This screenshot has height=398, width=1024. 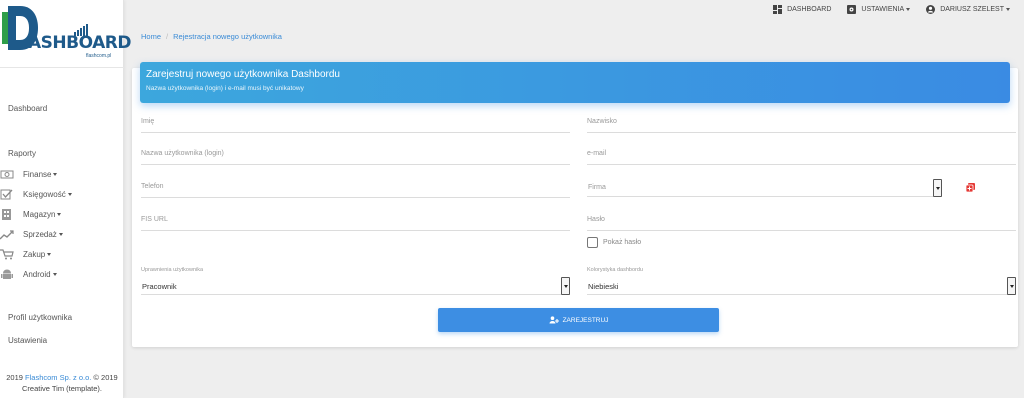 I want to click on trend-icon, so click(x=7, y=235).